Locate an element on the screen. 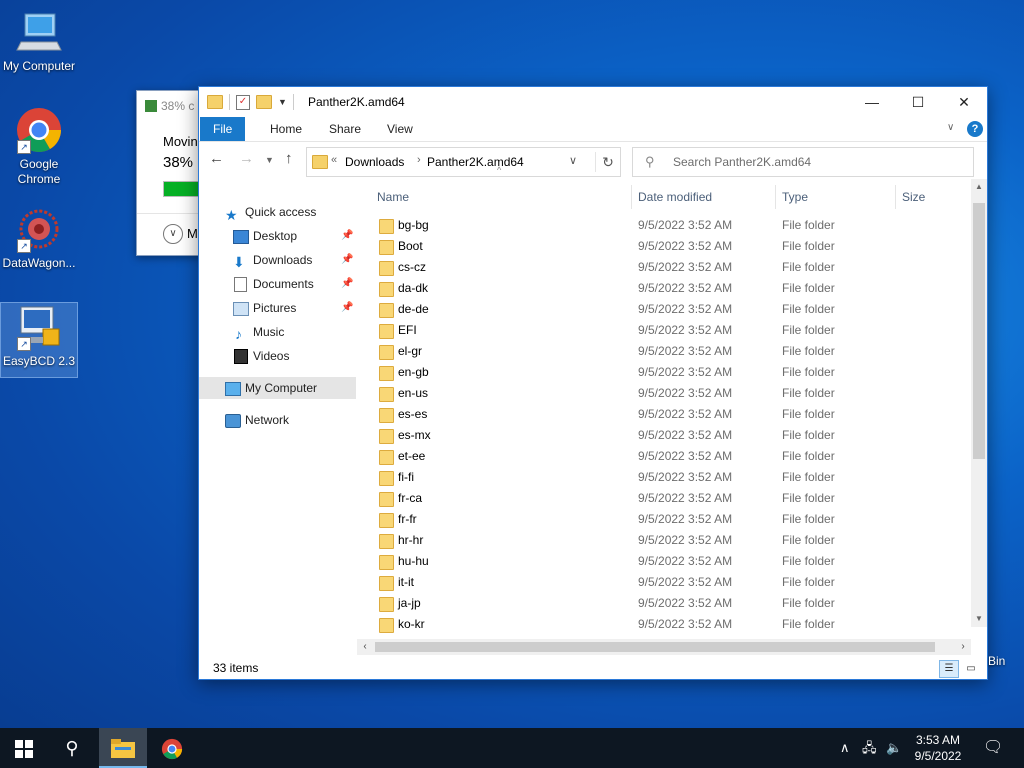  sidebar-item-videos: Videos is located at coordinates (277, 356).